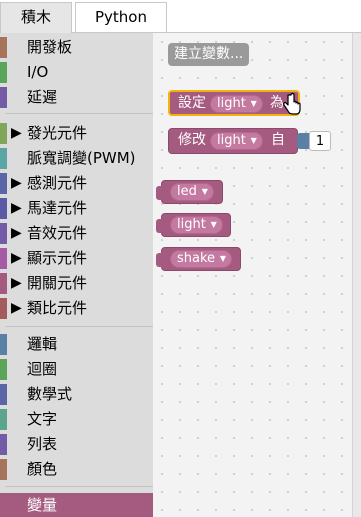 This screenshot has width=361, height=517. I want to click on toolbox-item-label: 邏輯, so click(42, 344).